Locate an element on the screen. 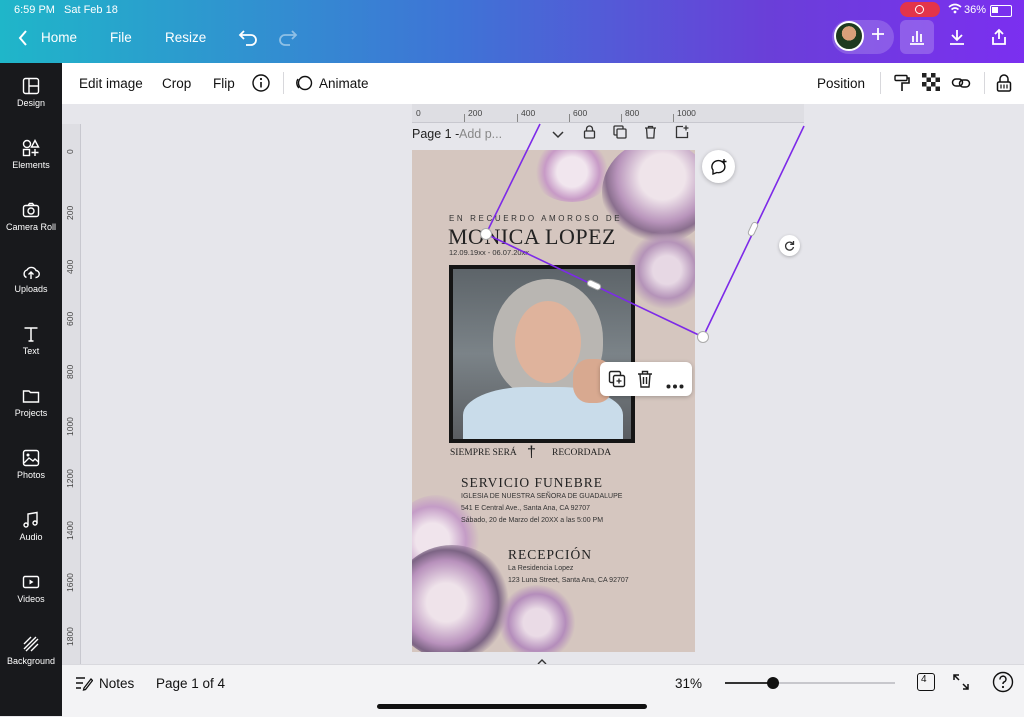 The height and width of the screenshot is (717, 1024). elements-icon is located at coordinates (31, 148).